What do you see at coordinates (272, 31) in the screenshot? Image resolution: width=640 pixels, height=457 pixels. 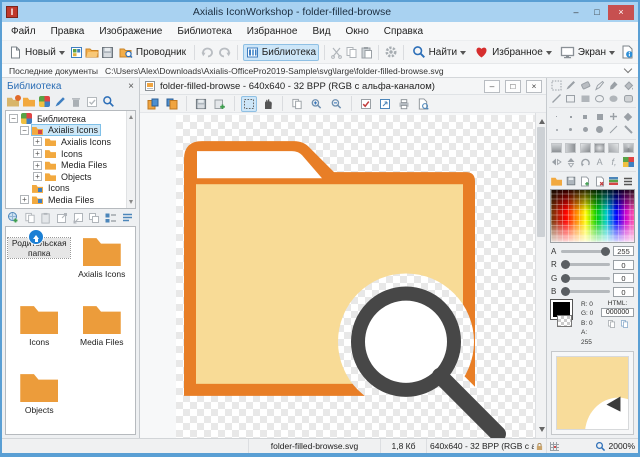 I see `menu-favorites: Избранное` at bounding box center [272, 31].